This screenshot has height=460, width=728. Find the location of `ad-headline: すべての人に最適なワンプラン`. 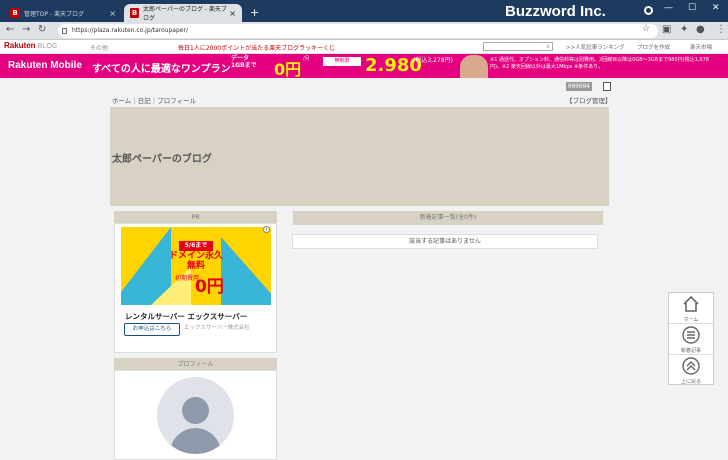

ad-headline: すべての人に最適なワンプラン is located at coordinates (161, 69).